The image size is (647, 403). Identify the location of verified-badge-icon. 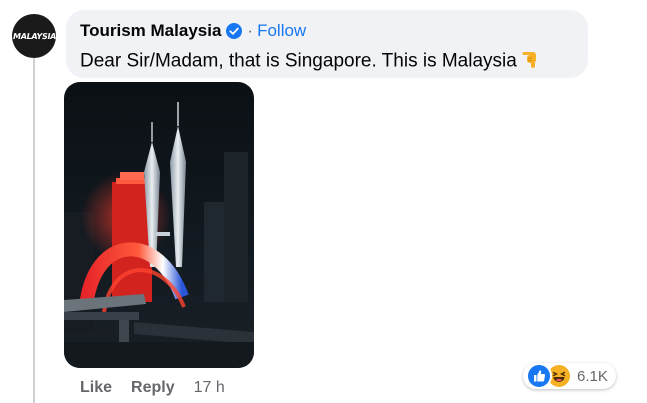
(234, 31).